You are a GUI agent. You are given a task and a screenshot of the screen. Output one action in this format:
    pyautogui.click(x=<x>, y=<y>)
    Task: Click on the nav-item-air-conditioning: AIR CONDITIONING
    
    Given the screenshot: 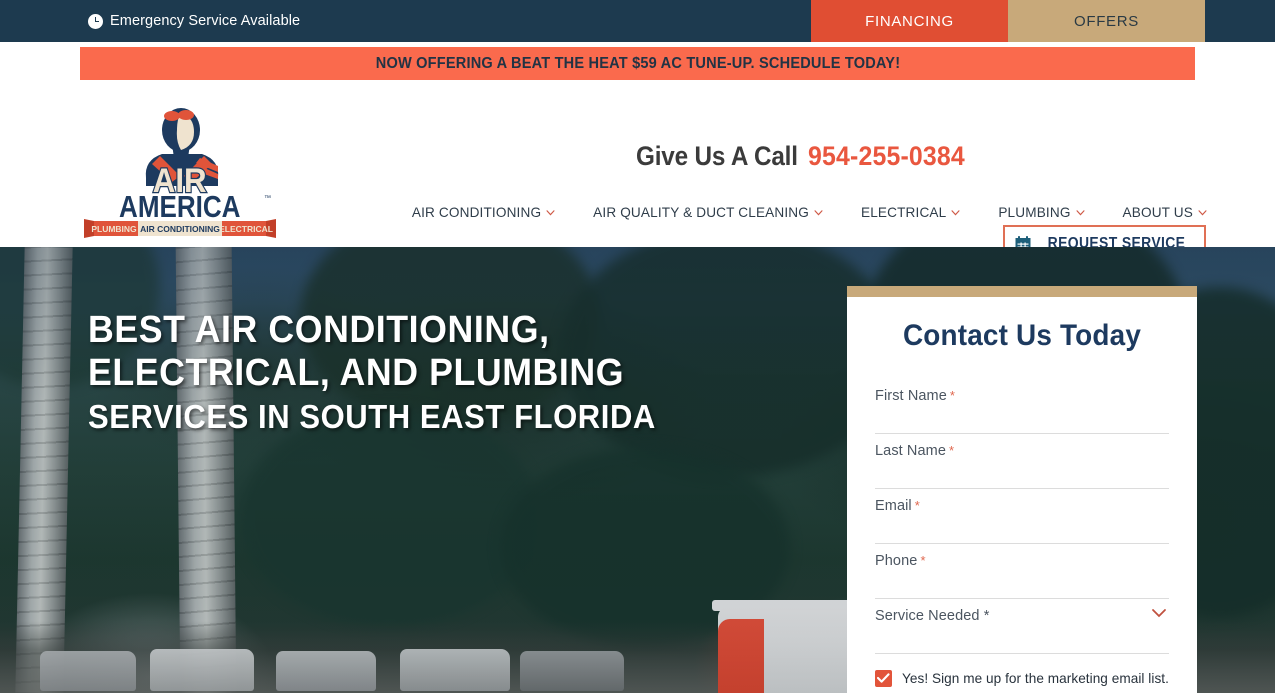 What is the action you would take?
    pyautogui.click(x=483, y=212)
    